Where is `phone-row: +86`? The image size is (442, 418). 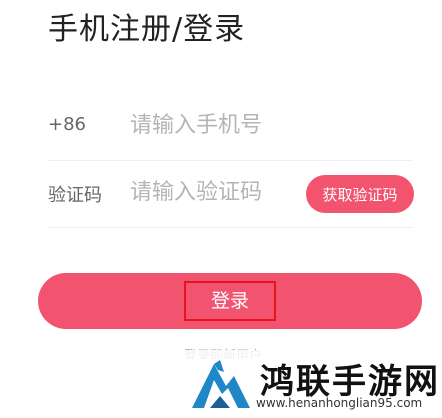 phone-row: +86 is located at coordinates (230, 128).